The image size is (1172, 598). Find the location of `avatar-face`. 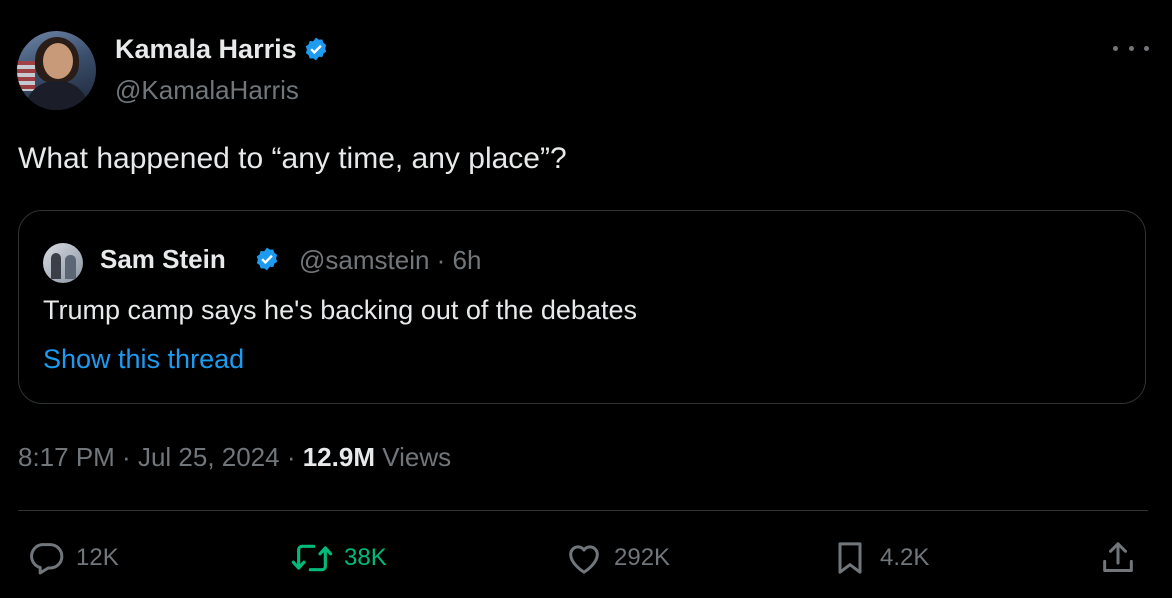

avatar-face is located at coordinates (58, 61).